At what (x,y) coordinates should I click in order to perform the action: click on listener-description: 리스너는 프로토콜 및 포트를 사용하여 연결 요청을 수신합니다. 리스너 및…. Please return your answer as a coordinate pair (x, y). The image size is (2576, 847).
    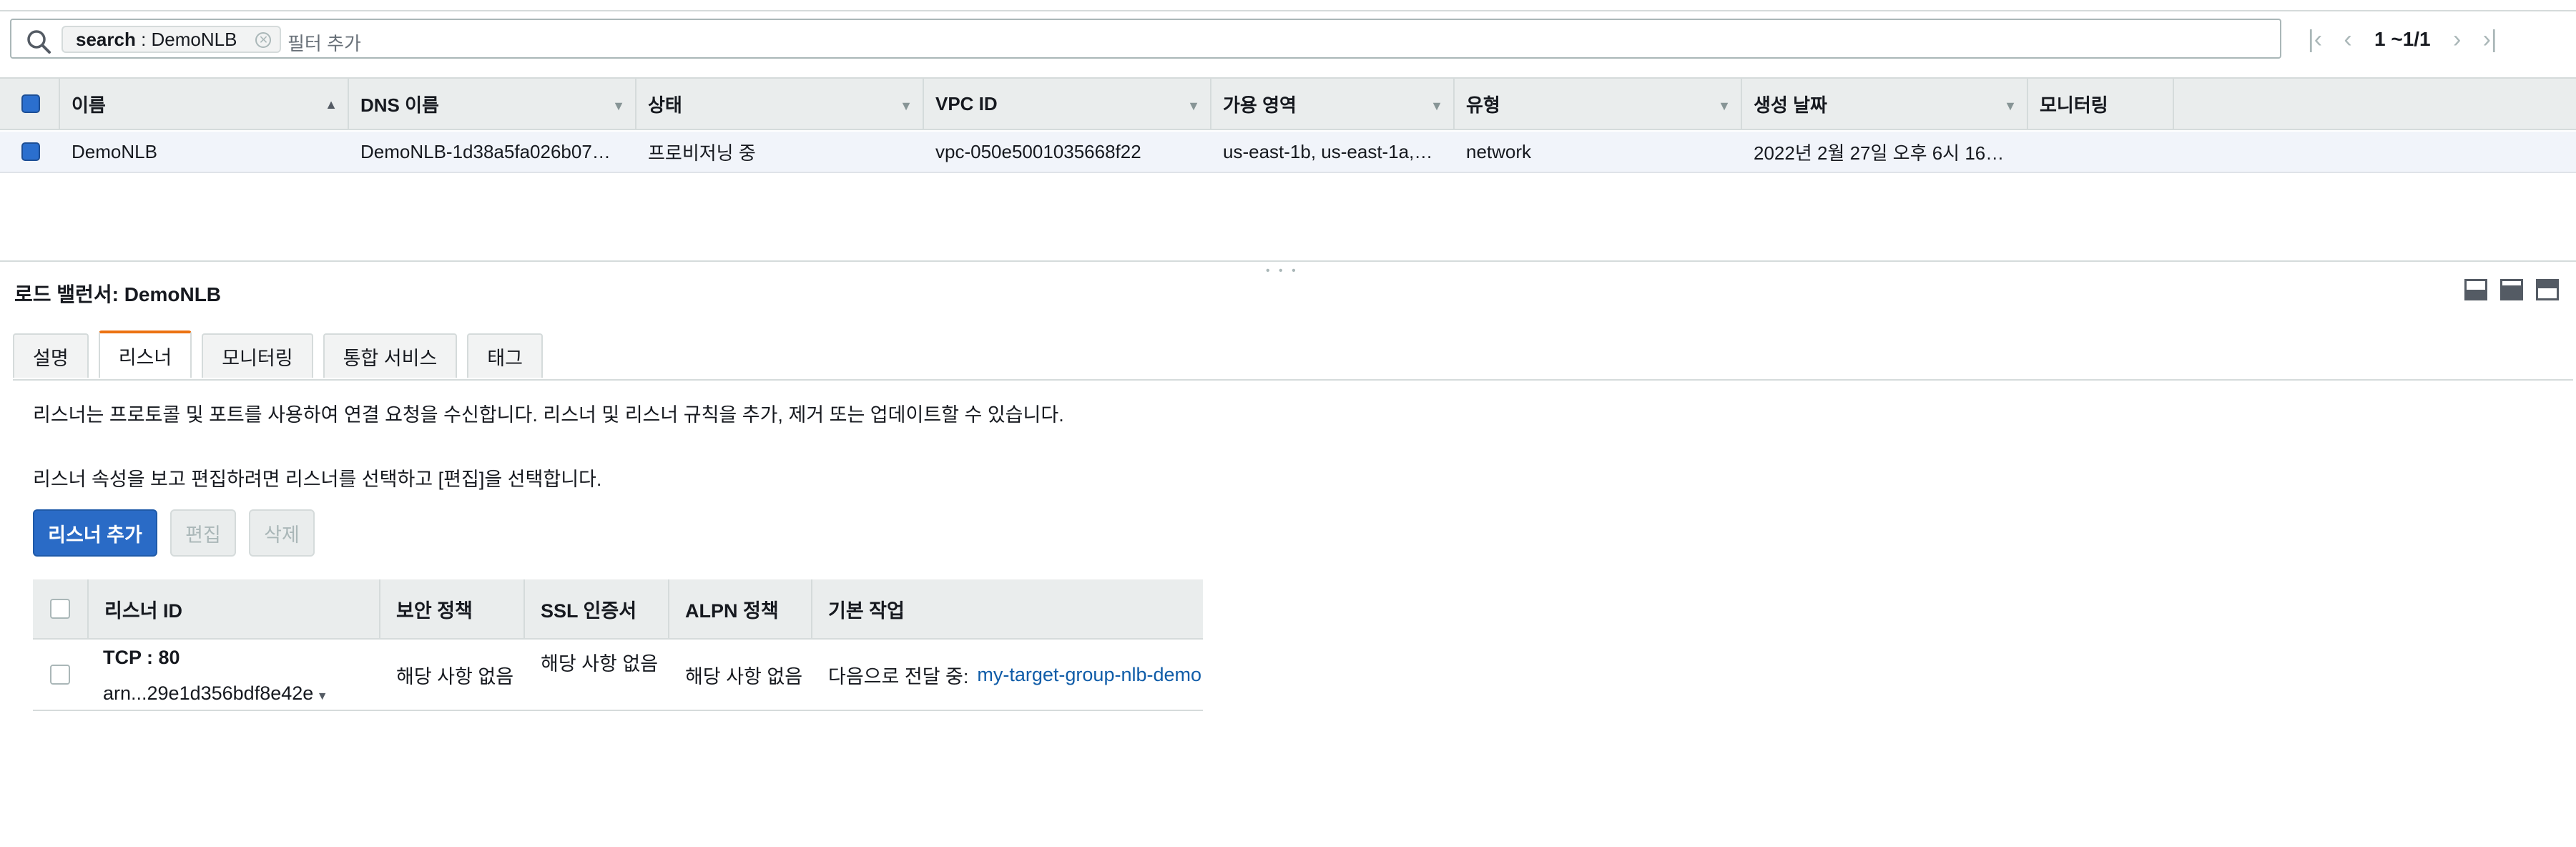
    Looking at the image, I should click on (549, 415).